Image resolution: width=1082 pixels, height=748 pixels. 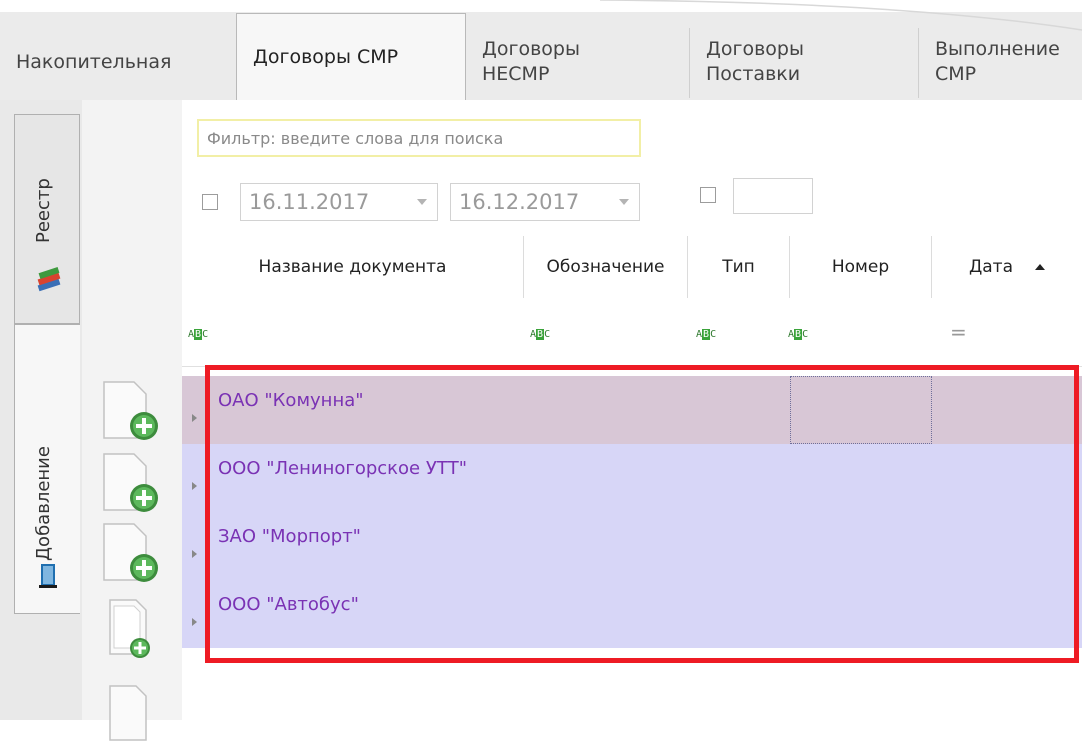 What do you see at coordinates (419, 138) in the screenshot?
I see `search-filter-input: Фильтр: введите слова для поиска` at bounding box center [419, 138].